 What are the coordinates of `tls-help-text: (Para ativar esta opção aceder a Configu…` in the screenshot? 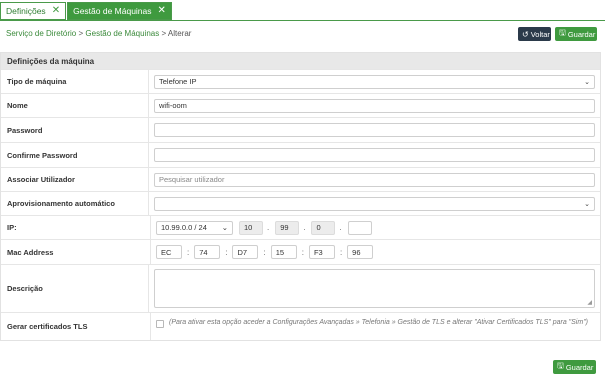 It's located at (379, 322).